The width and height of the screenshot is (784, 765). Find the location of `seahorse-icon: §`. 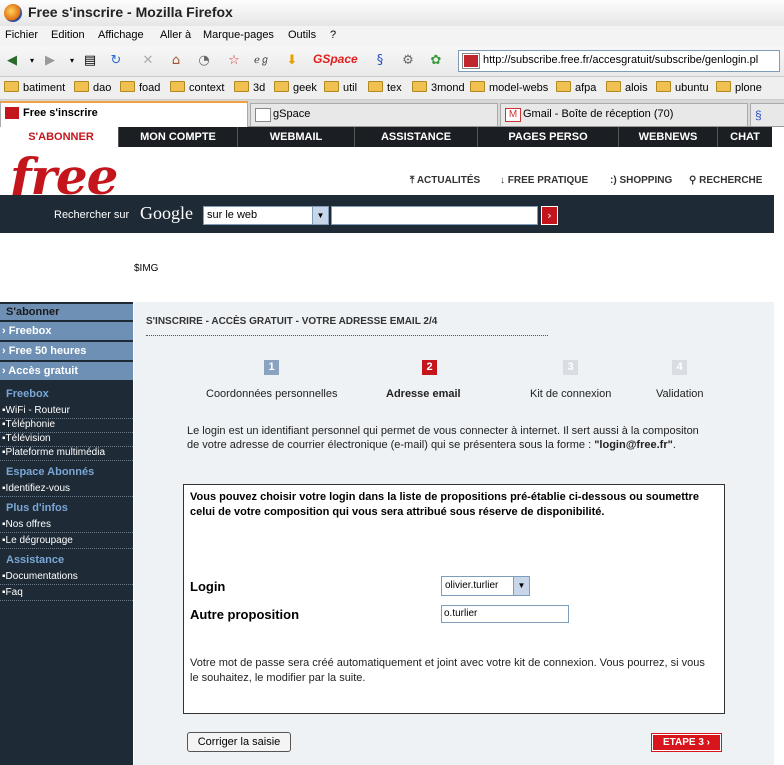

seahorse-icon: § is located at coordinates (380, 61).